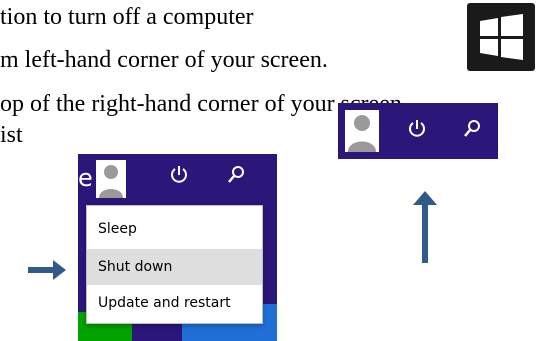  I want to click on menu-item-update-and-restart: Update and restart, so click(174, 303).